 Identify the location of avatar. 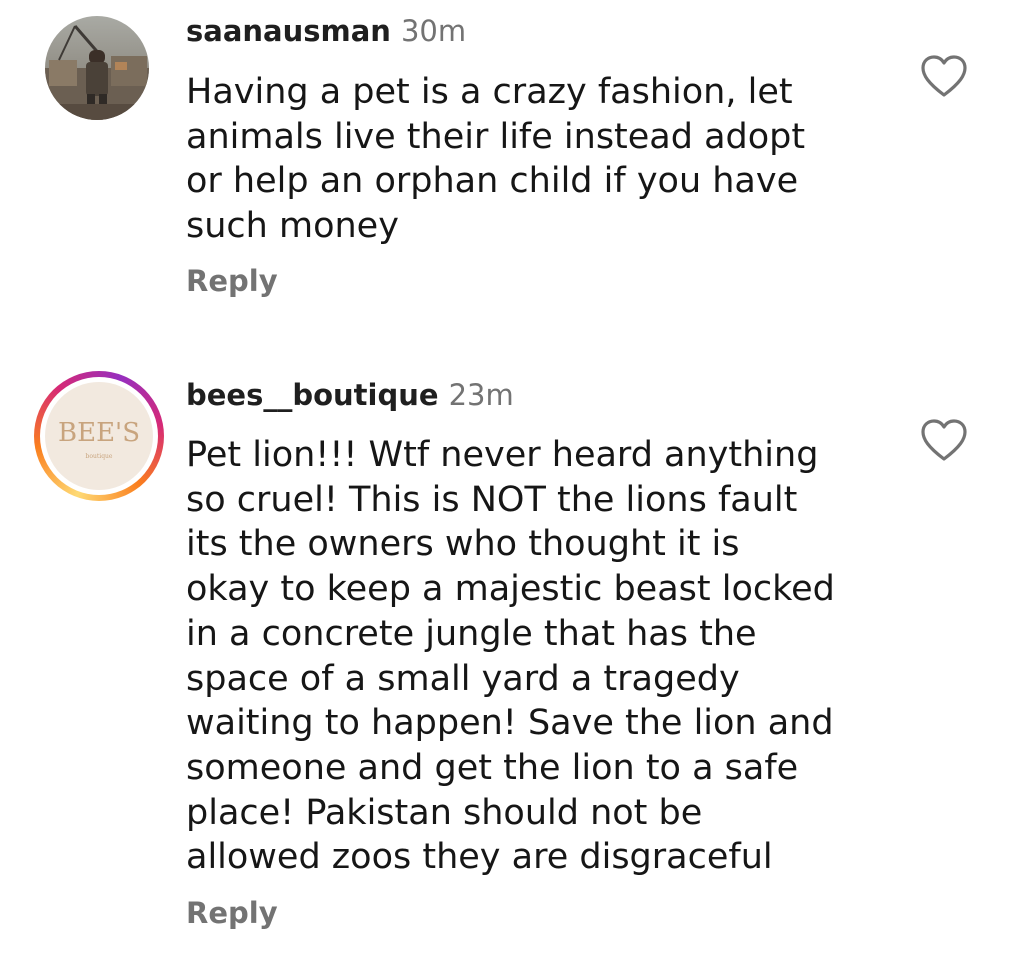
(97, 68).